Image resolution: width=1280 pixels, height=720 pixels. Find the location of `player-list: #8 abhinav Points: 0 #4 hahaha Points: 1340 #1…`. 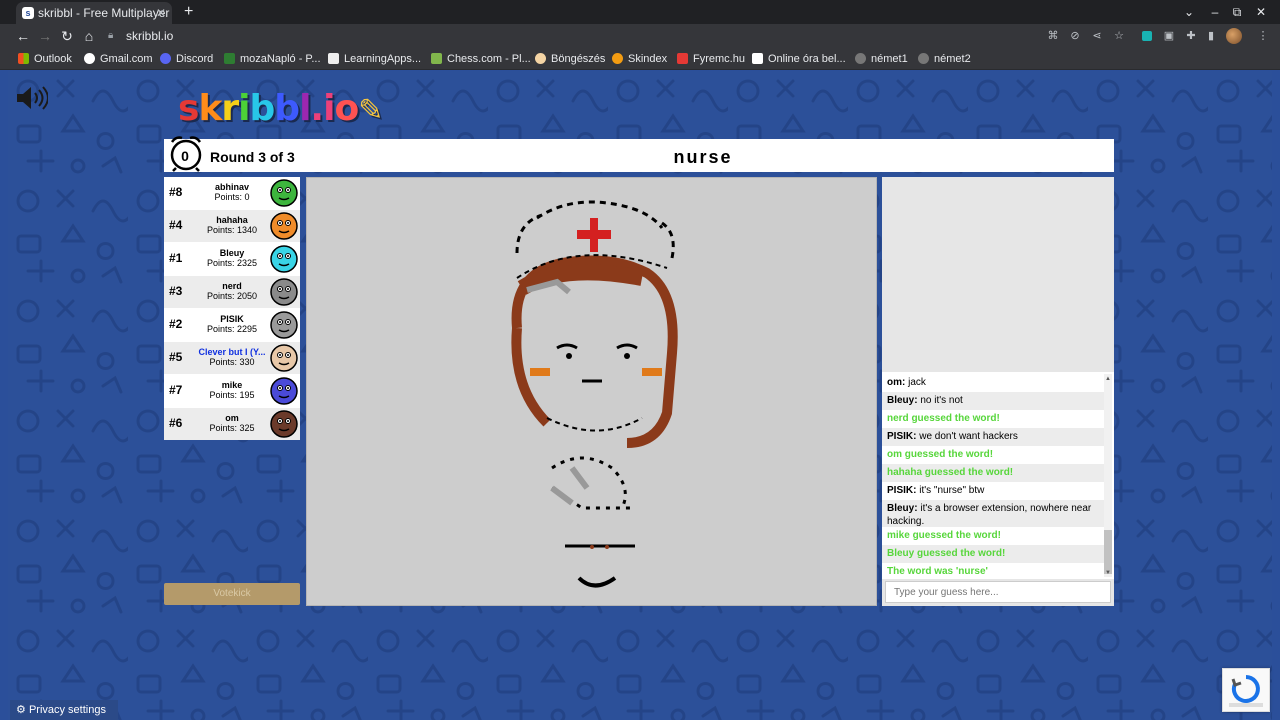

player-list: #8 abhinav Points: 0 #4 hahaha Points: 1340 #1… is located at coordinates (232, 308).